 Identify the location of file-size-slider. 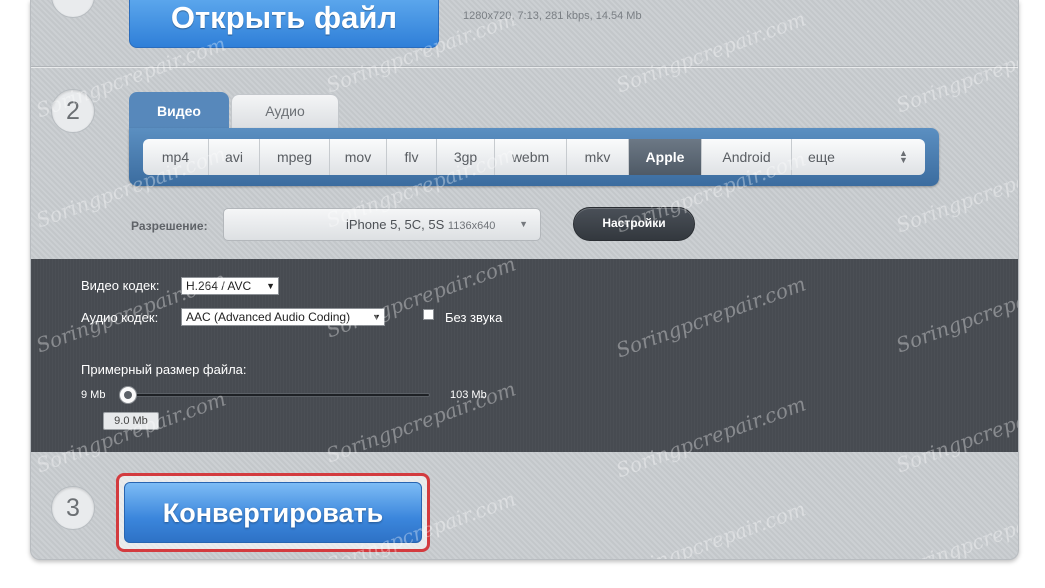
(278, 395).